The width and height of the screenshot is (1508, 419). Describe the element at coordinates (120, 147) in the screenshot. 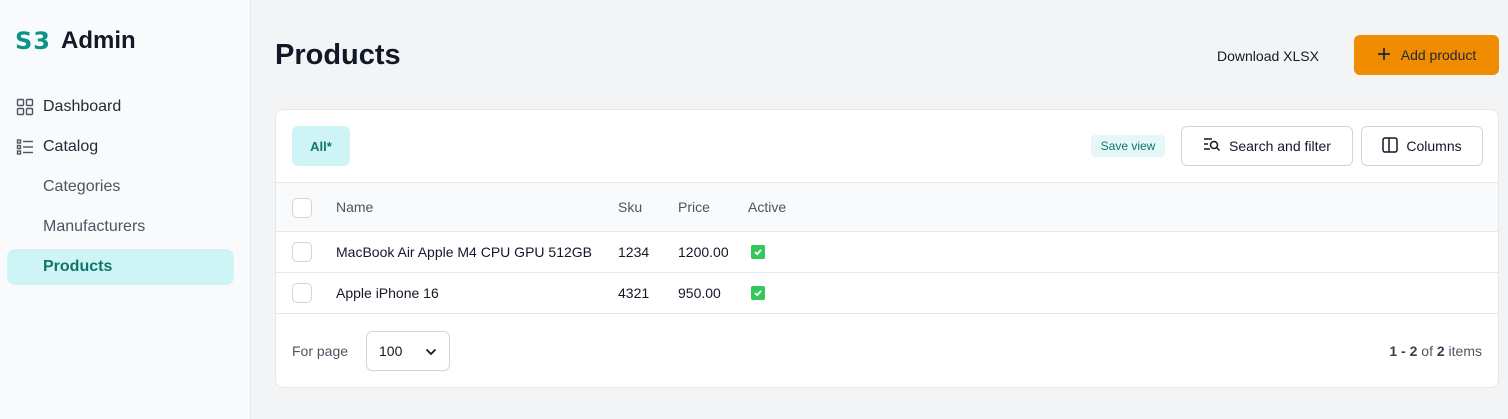

I see `sidebar-item-catalog: Catalog` at that location.